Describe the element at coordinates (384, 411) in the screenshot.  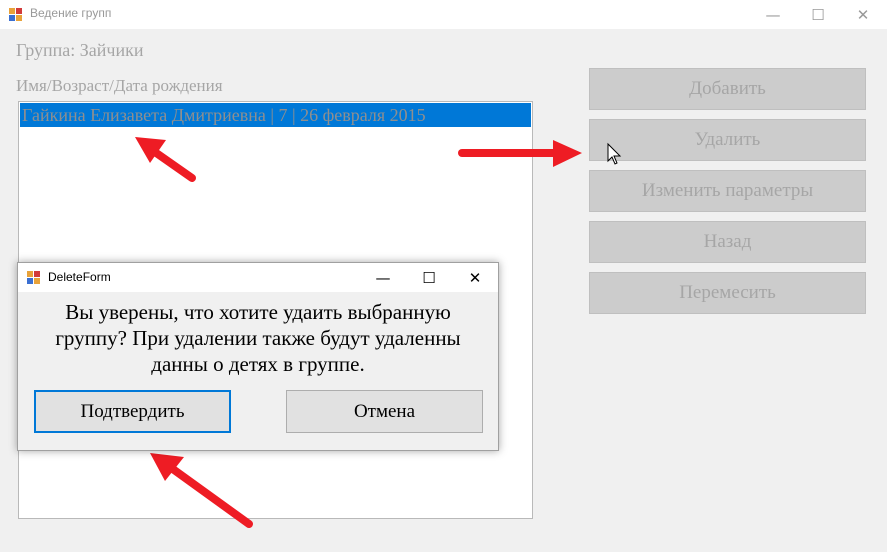
I see `cancel-button: Отмена` at that location.